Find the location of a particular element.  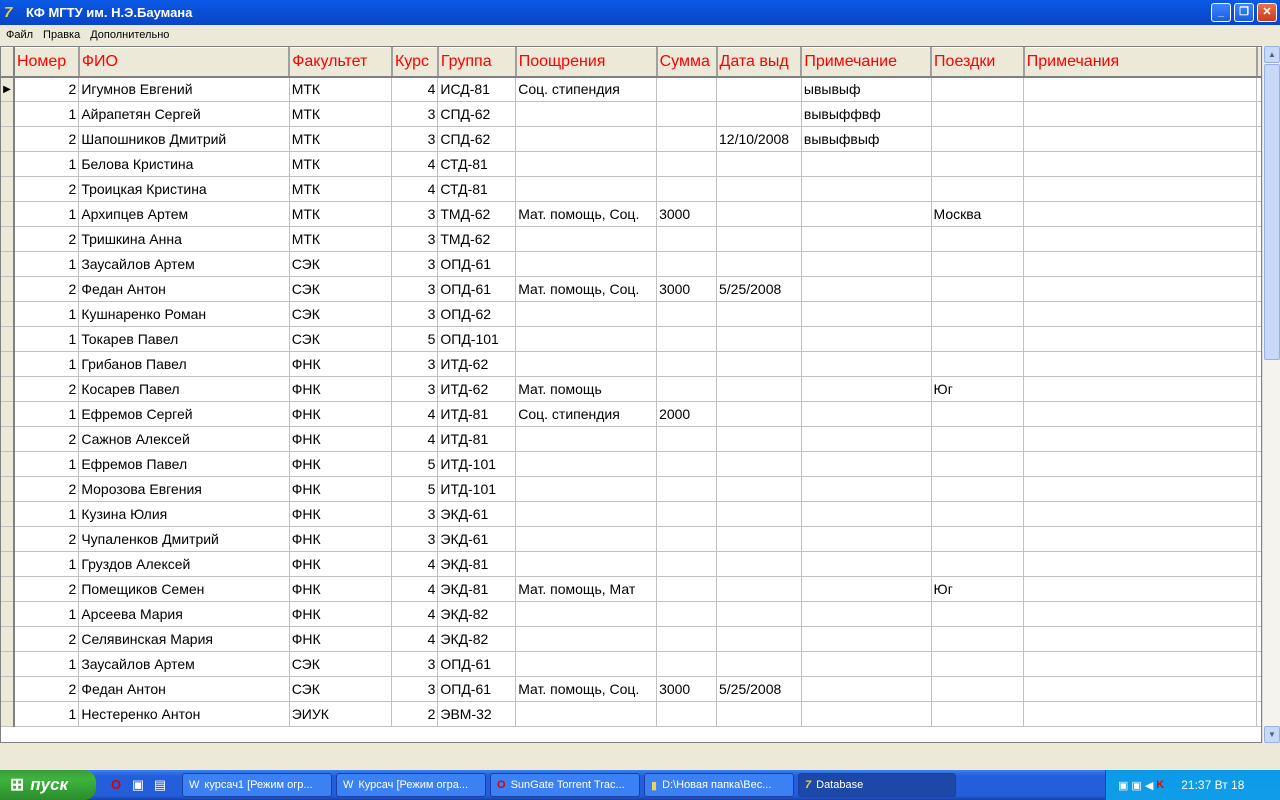

table-cell: Соц. стипендия is located at coordinates (586, 89).